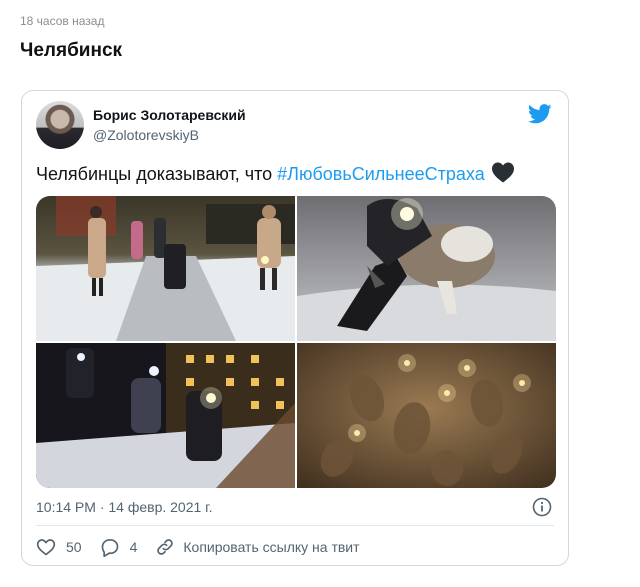 The image size is (640, 587). Describe the element at coordinates (157, 174) in the screenshot. I see `tweet-text-body: Челябинцы доказывают, что` at that location.